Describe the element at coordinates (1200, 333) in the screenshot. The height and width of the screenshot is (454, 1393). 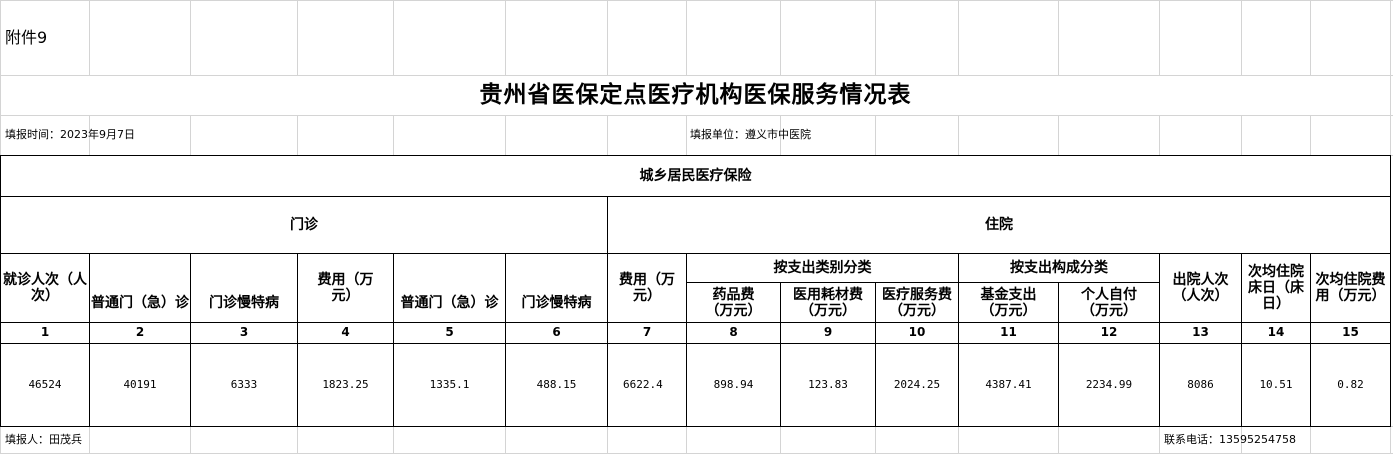
I see `col-number: 13` at that location.